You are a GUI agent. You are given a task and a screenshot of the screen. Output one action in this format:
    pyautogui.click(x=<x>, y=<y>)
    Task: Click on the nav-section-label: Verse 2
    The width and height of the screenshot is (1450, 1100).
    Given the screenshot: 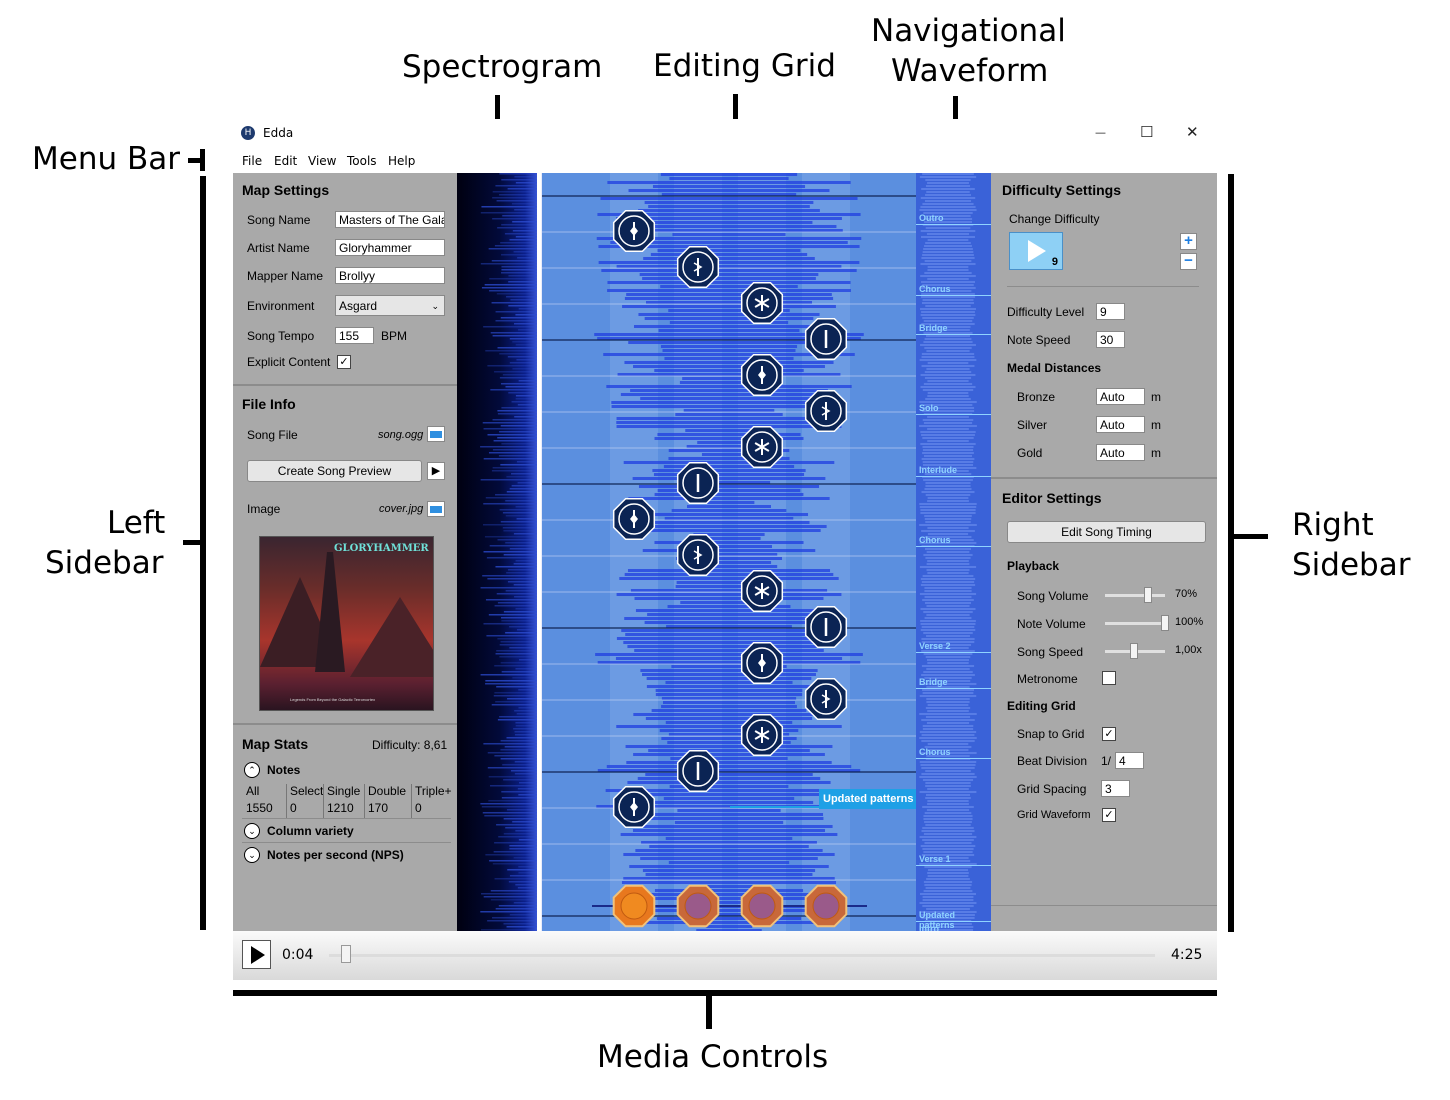 What is the action you would take?
    pyautogui.click(x=935, y=646)
    